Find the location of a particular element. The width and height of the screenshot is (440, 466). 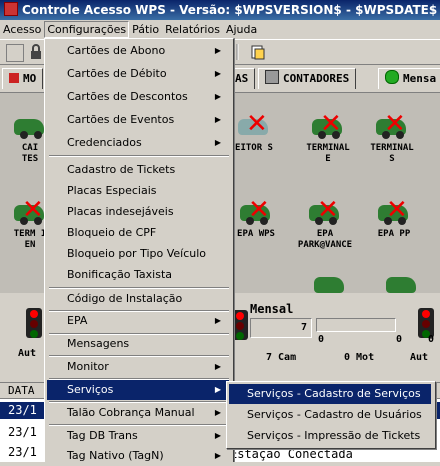

menu-item-cadastro-tickets: Cadastro de Tickets is located at coordinates (138, 170).